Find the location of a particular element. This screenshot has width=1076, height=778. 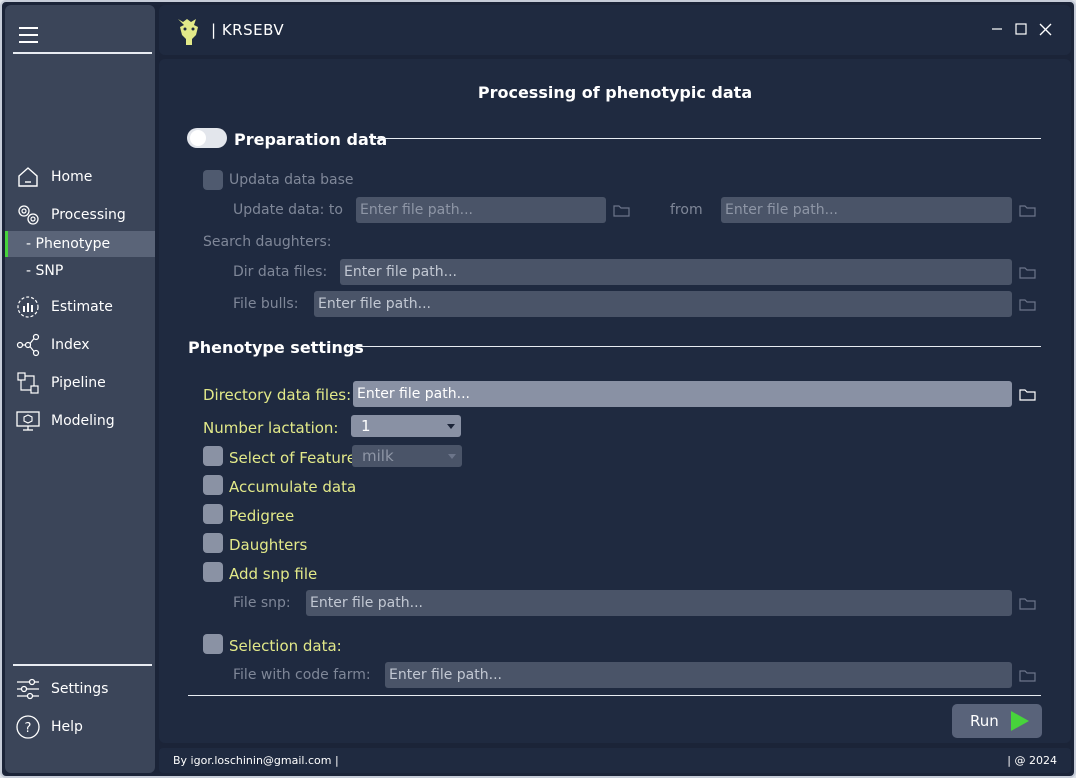

status-bar: By igor.loschinin@gmail.com | | @ 2024 is located at coordinates (615, 760).